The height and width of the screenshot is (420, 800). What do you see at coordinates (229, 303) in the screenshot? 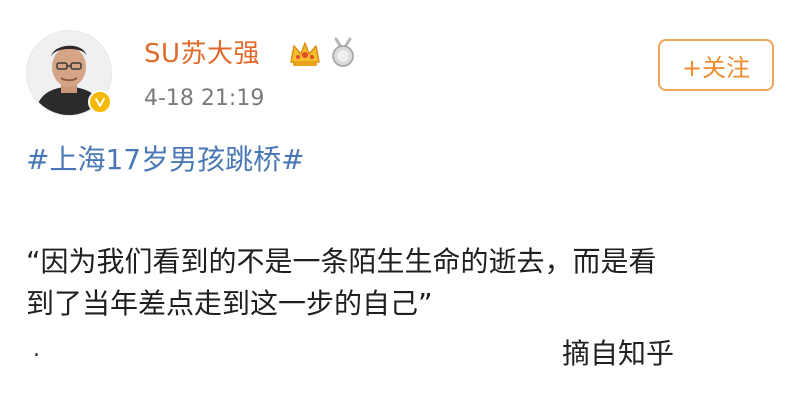
I see `post-text-line-2: 到了当年差点走到这一步的自己”` at bounding box center [229, 303].